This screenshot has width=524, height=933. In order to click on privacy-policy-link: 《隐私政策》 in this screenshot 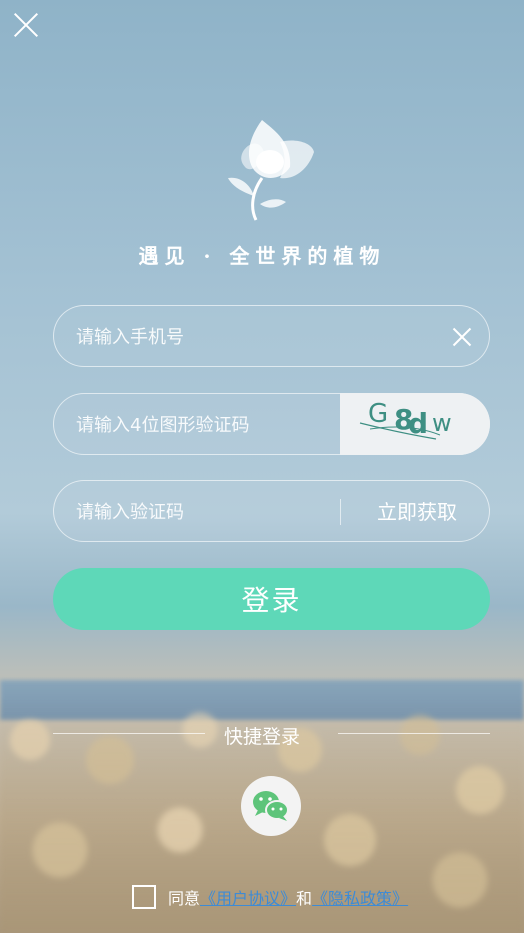, I will do `click(360, 897)`.